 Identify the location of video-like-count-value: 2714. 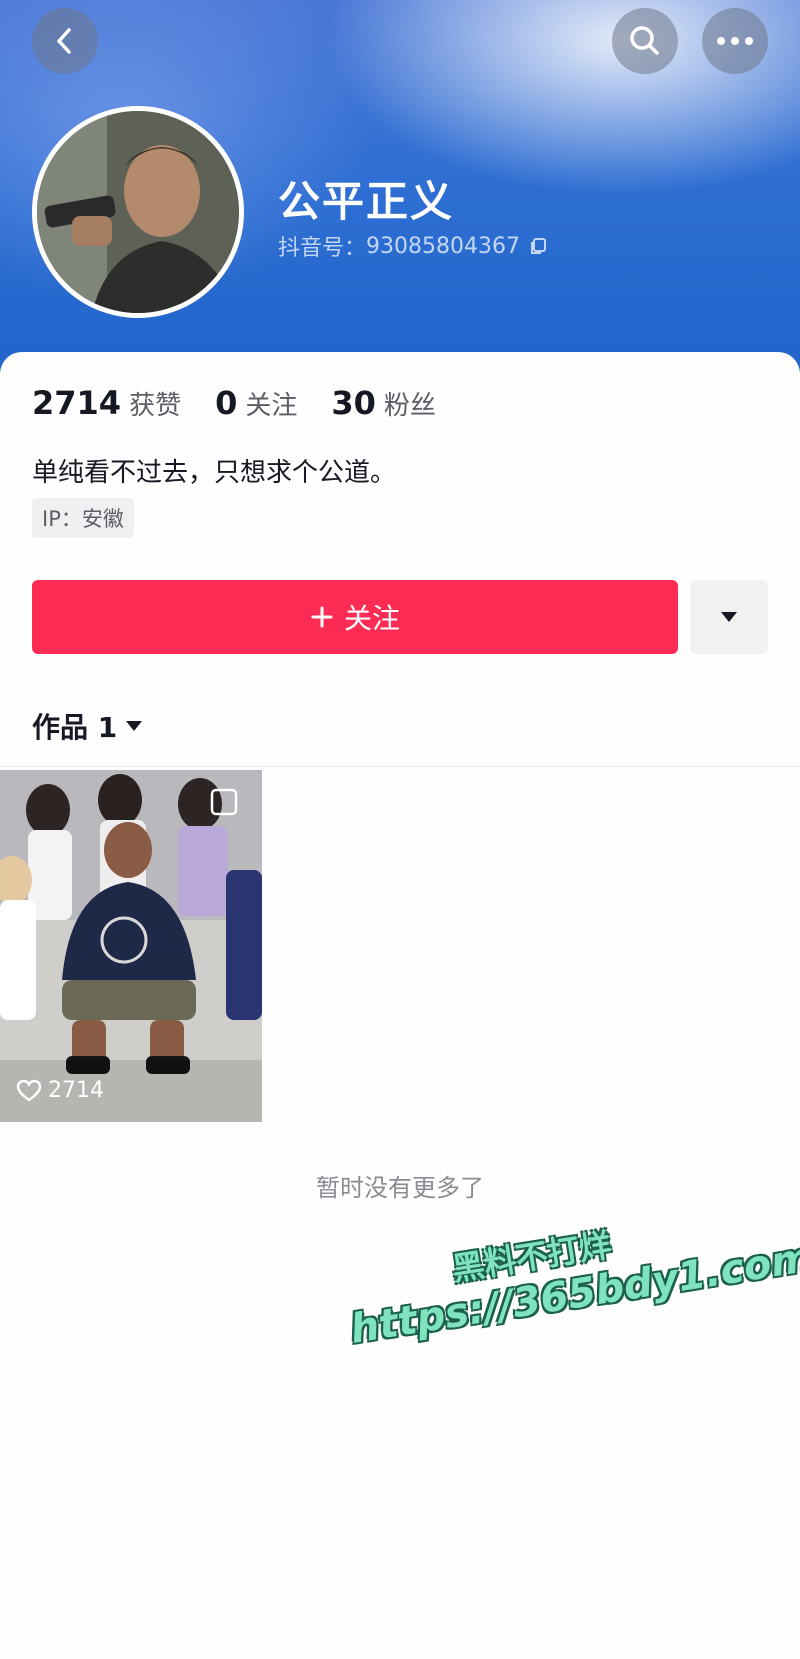
(76, 1090).